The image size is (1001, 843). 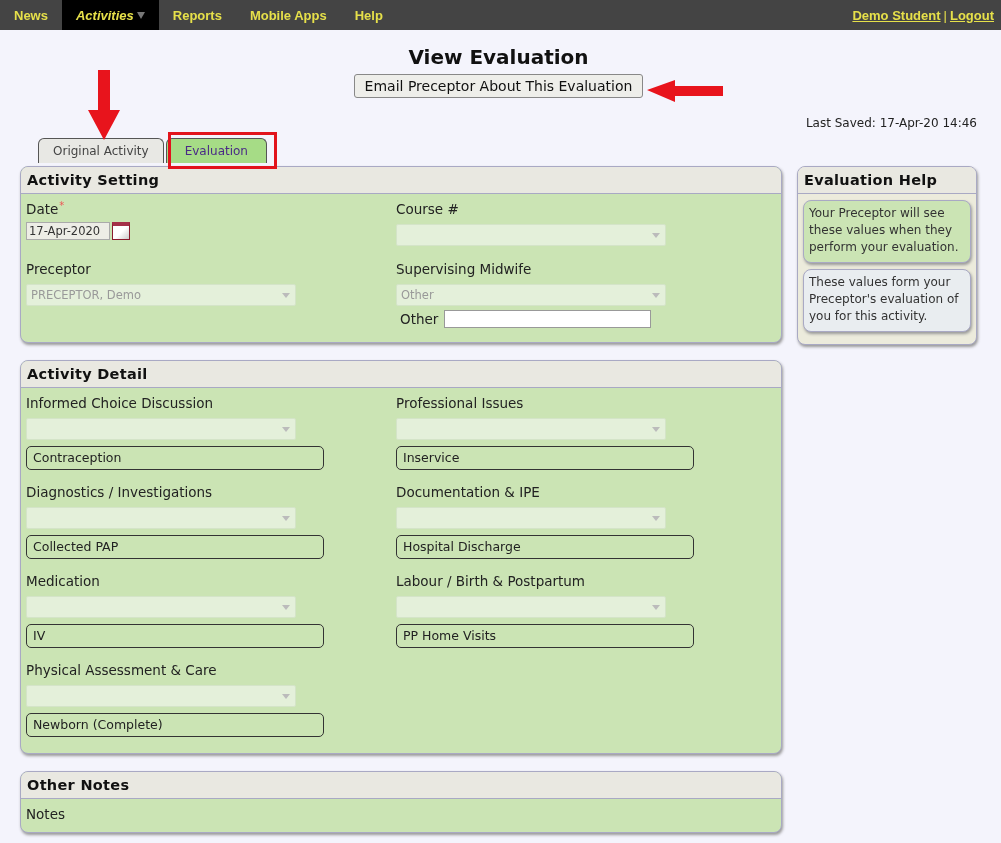 What do you see at coordinates (460, 403) in the screenshot?
I see `field-label: Professional Issues` at bounding box center [460, 403].